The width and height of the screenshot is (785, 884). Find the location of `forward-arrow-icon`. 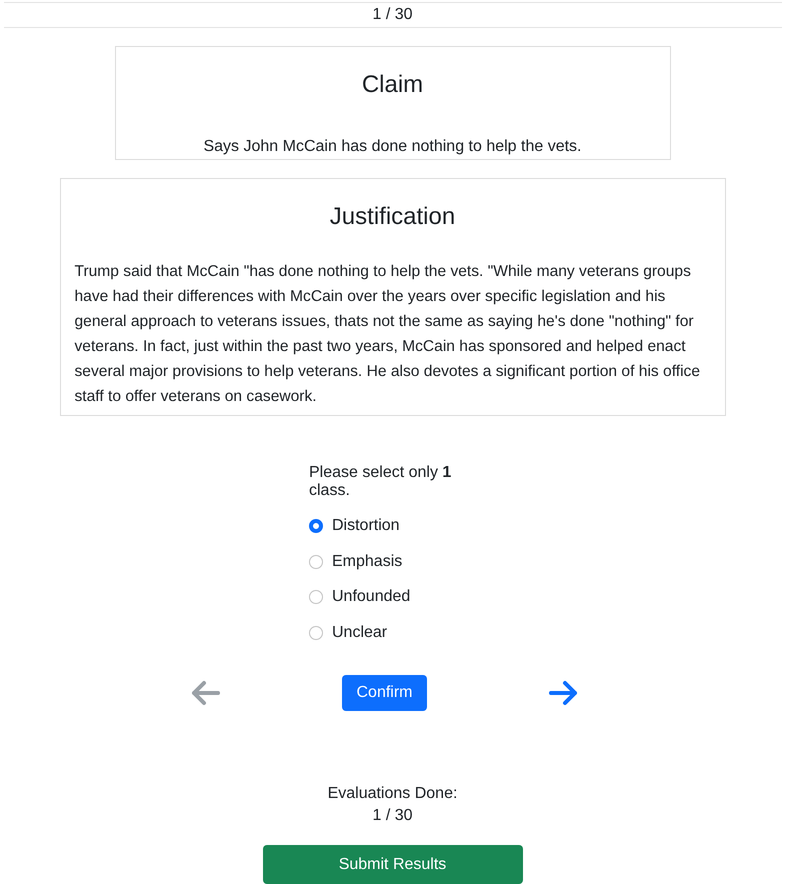

forward-arrow-icon is located at coordinates (564, 693).